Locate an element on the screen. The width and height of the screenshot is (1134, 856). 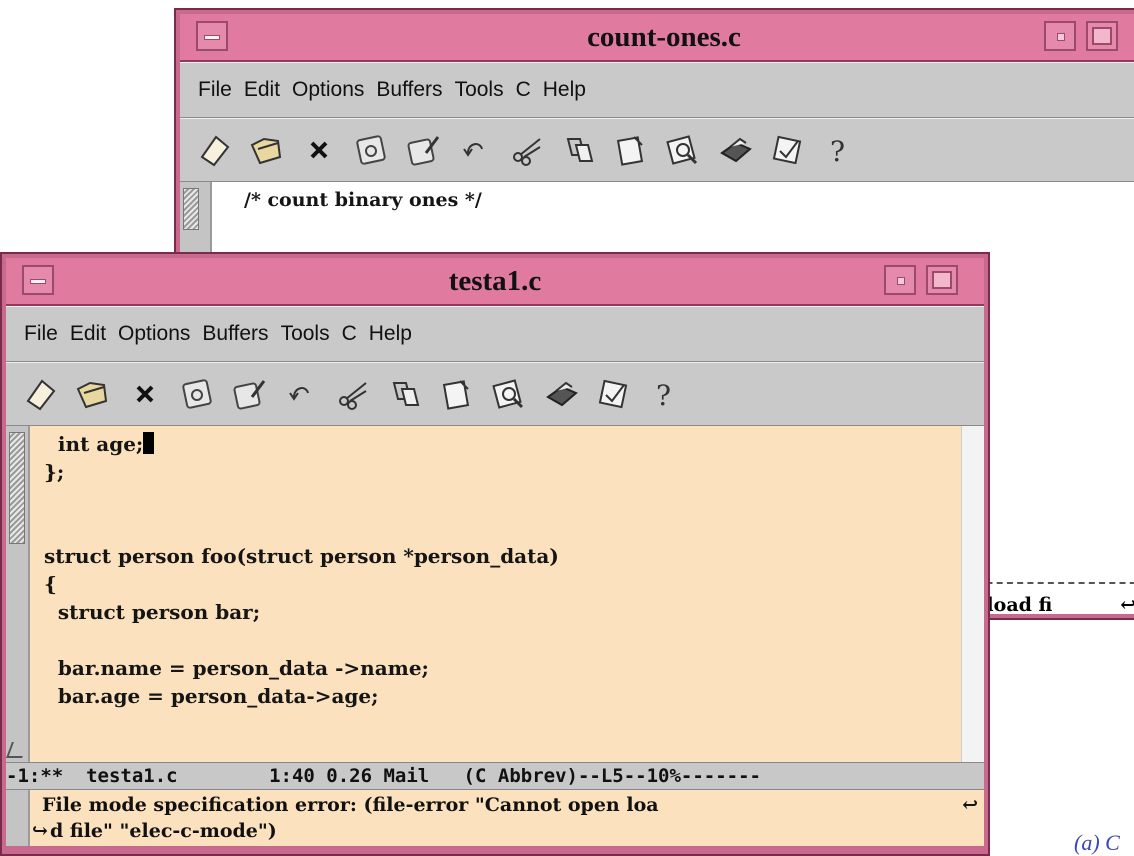
scroll-down-arrow-icon is located at coordinates (17, 750).